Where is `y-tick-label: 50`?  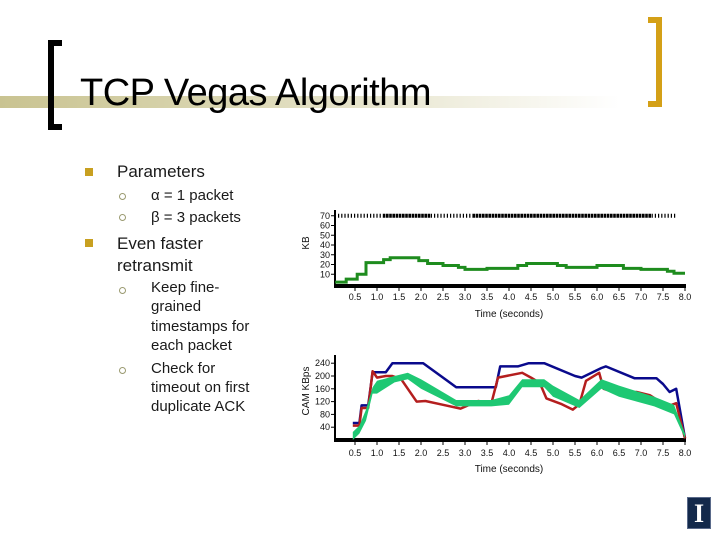
y-tick-label: 50 is located at coordinates (325, 235).